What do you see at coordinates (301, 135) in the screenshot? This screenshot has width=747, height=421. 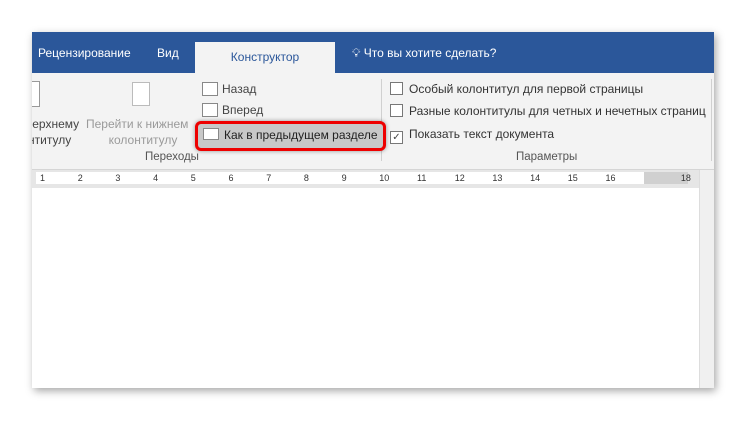 I see `link-previous-label: Как в предыдущем разделе` at bounding box center [301, 135].